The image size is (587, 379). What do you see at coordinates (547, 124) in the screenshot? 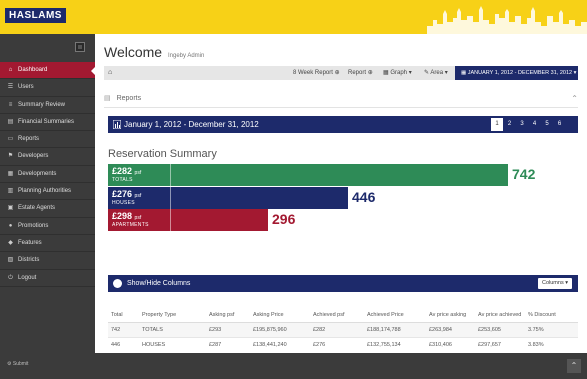
I see `page-5-button: 5` at bounding box center [547, 124].